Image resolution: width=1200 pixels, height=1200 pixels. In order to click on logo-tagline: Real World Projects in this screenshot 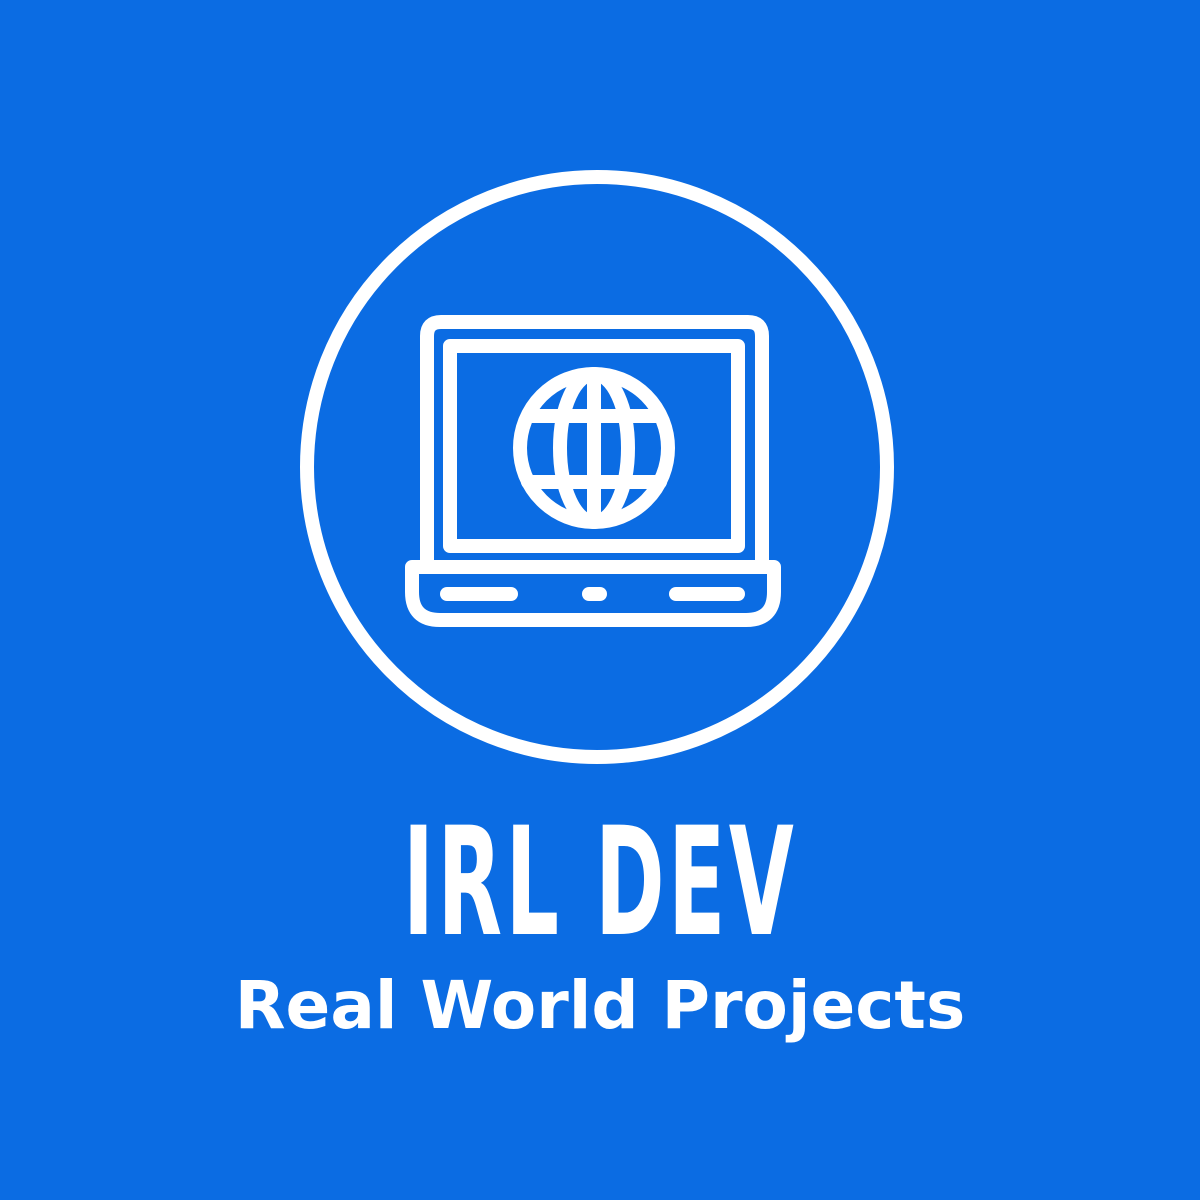, I will do `click(600, 1005)`.